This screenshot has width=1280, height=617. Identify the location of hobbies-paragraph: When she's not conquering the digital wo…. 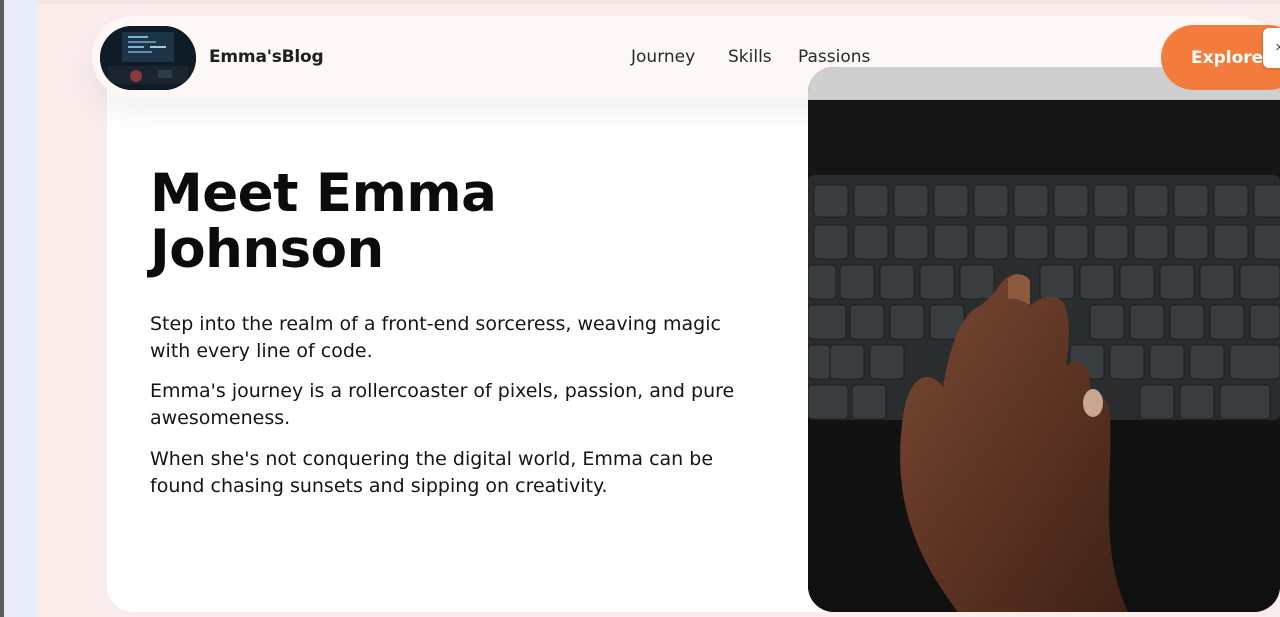
(432, 472).